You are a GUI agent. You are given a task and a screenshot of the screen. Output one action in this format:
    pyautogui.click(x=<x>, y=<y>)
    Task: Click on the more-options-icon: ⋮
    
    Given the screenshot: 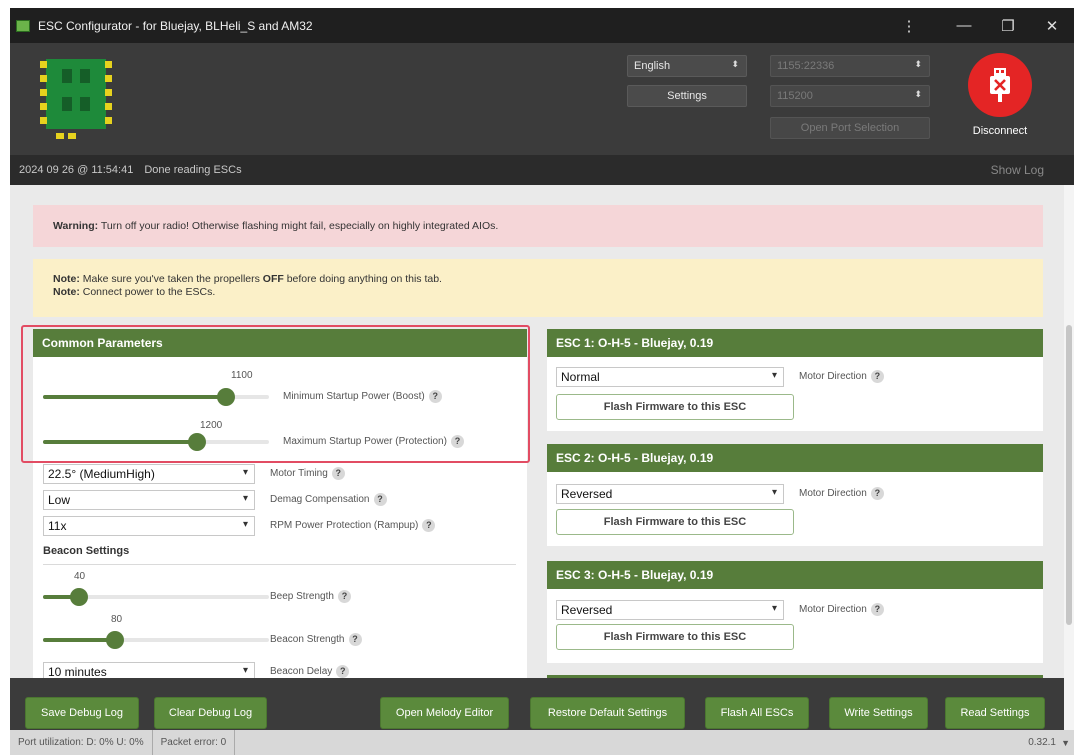 What is the action you would take?
    pyautogui.click(x=909, y=25)
    